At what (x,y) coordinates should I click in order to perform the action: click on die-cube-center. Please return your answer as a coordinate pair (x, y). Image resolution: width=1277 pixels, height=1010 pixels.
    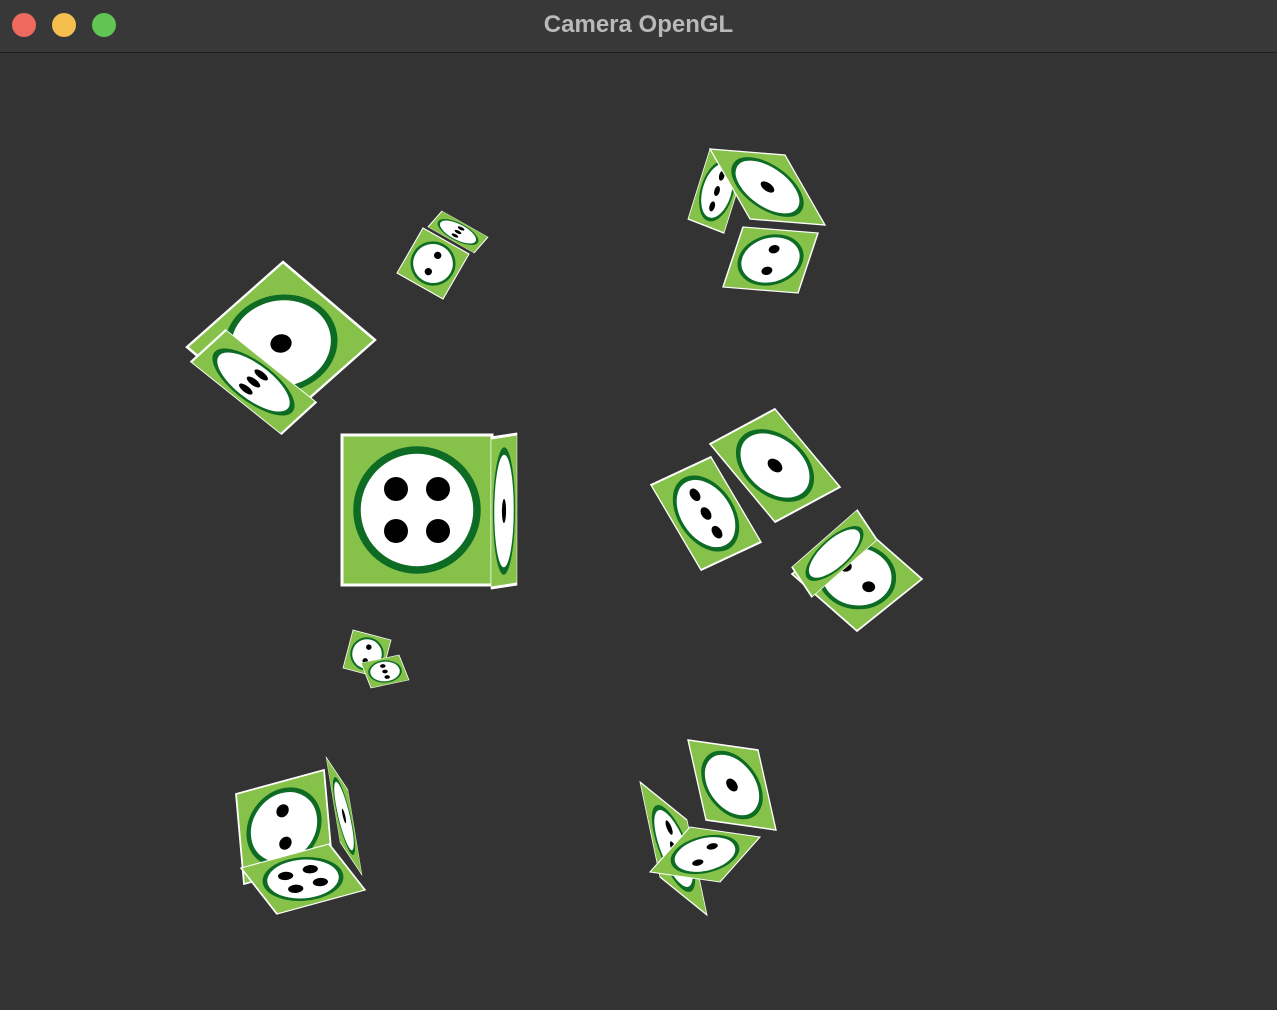
    Looking at the image, I should click on (429, 511).